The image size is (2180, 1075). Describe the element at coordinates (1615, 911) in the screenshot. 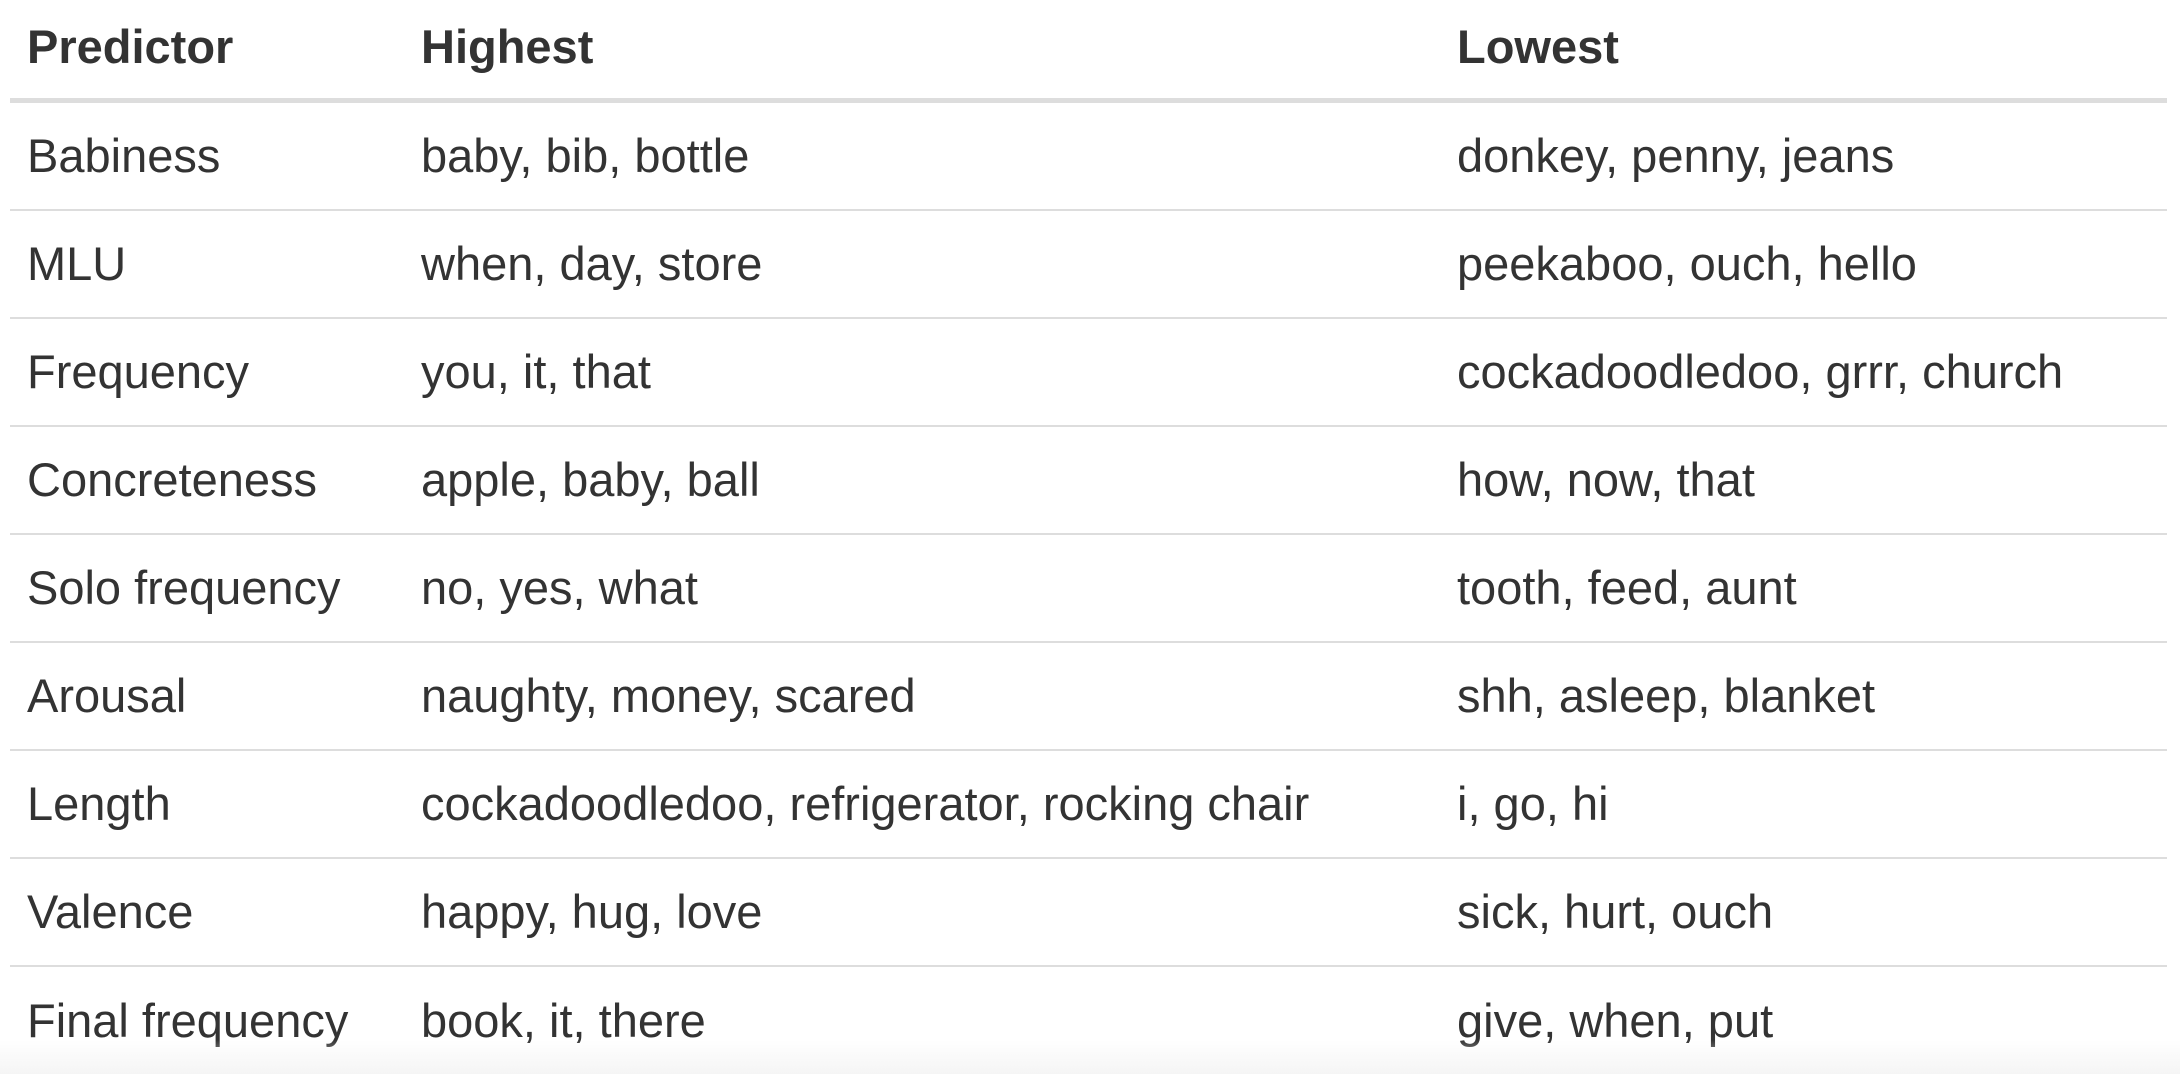

I see `lowest-cell: sick, hurt, ouch` at that location.